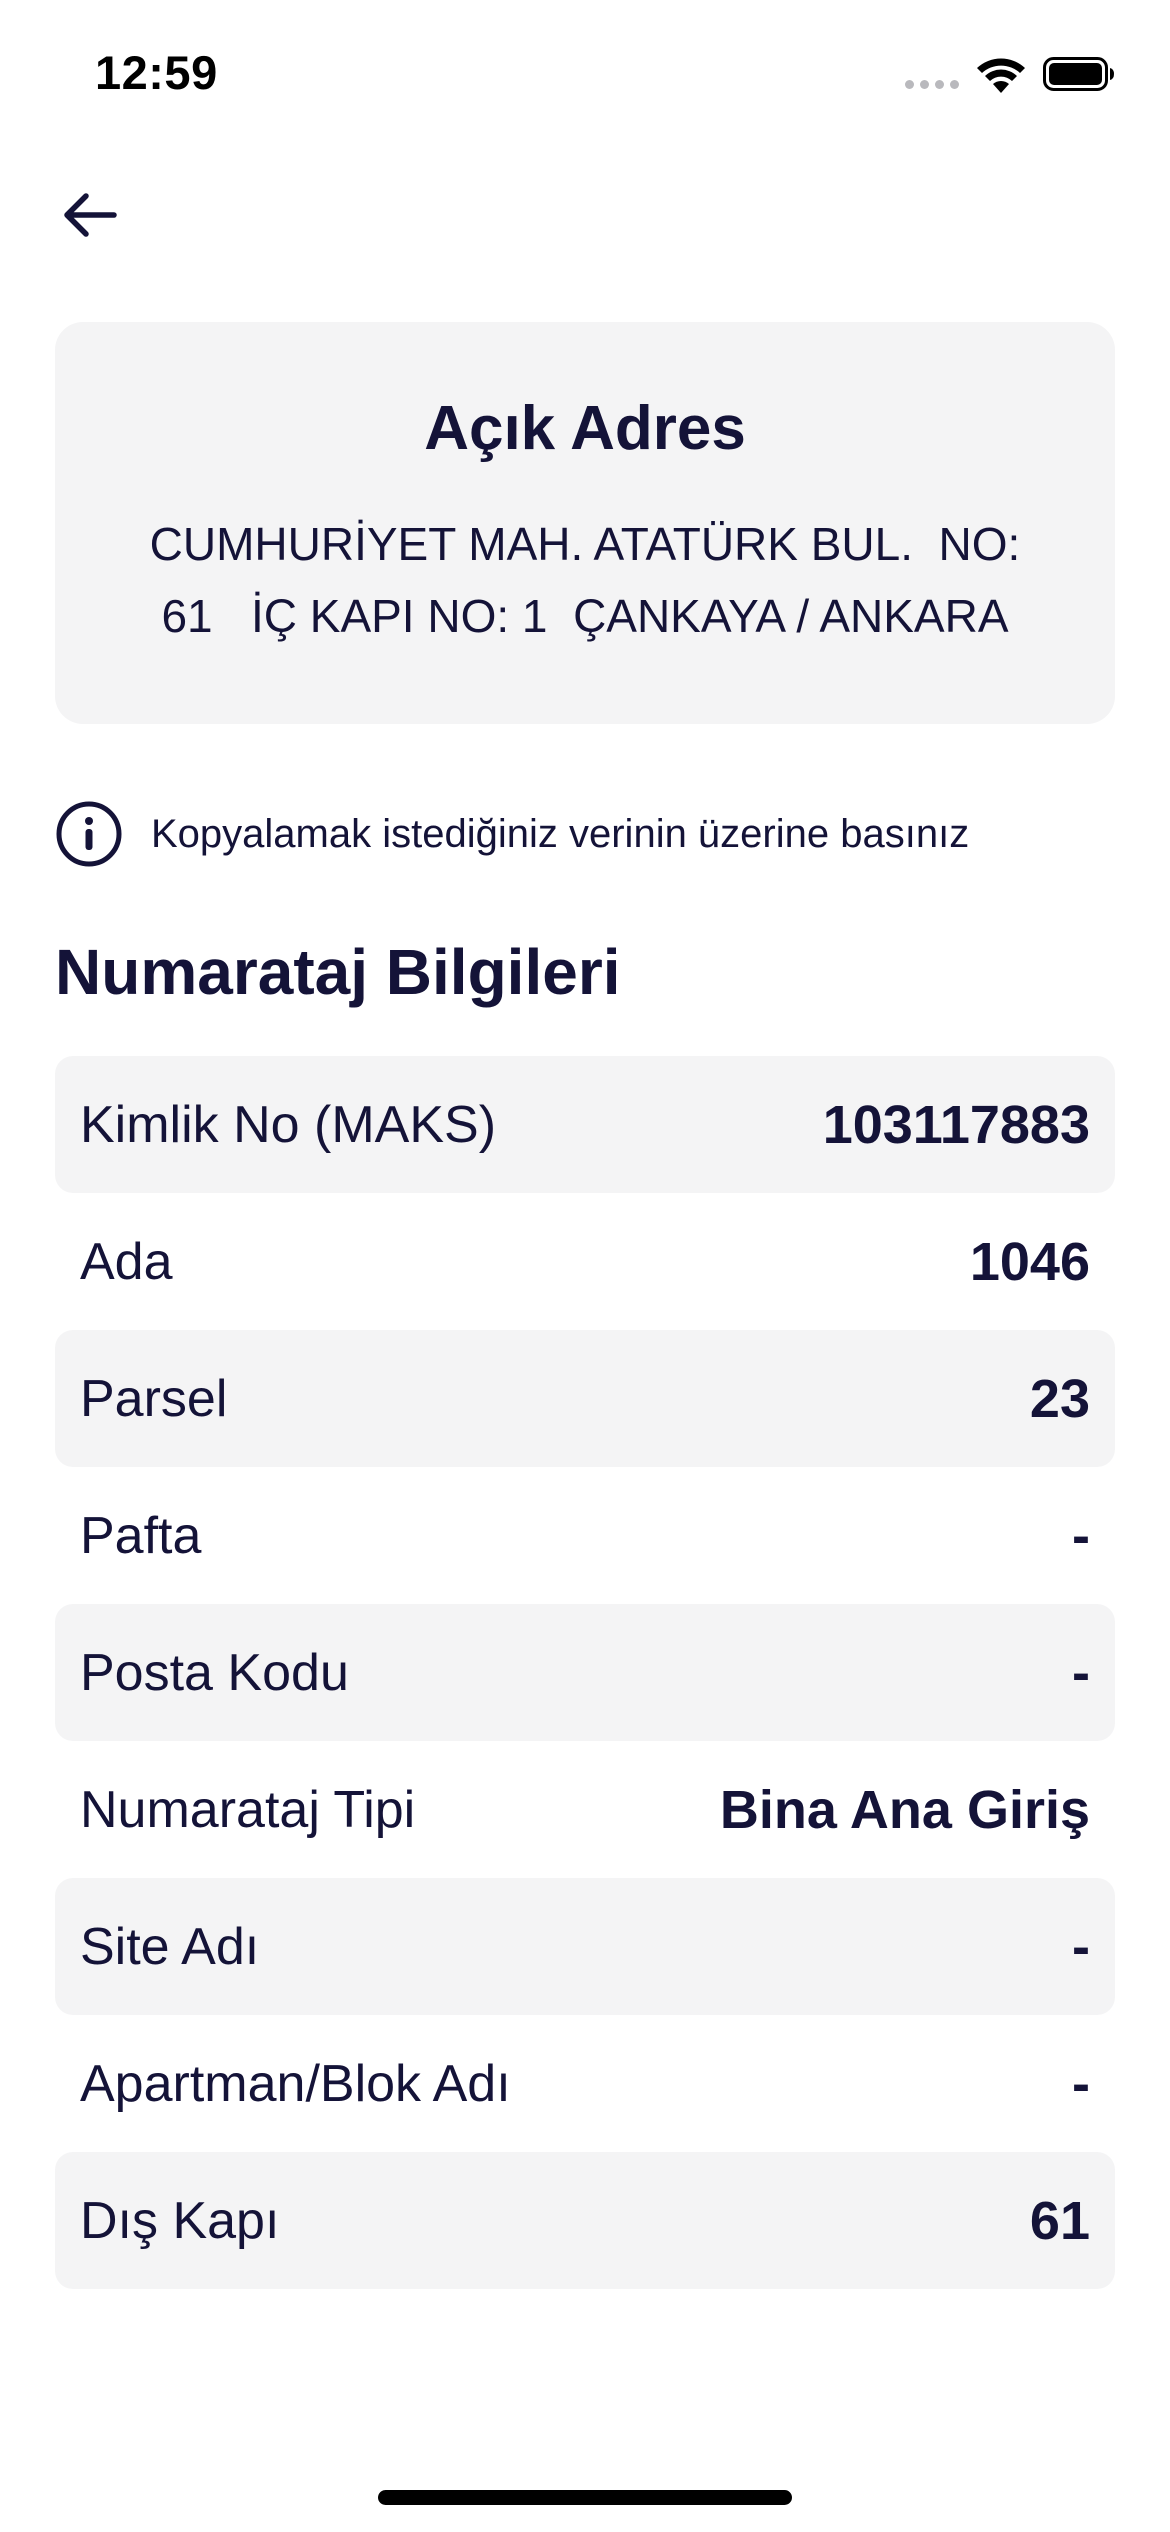 The width and height of the screenshot is (1170, 2532). What do you see at coordinates (1001, 75) in the screenshot?
I see `wifi-icon` at bounding box center [1001, 75].